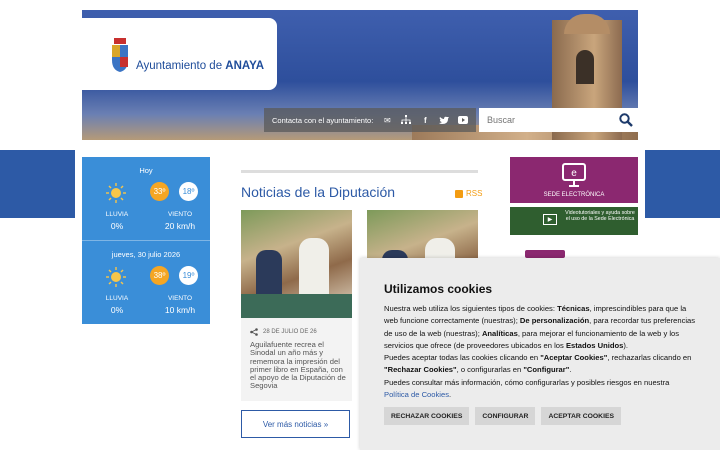  I want to click on more-news-button: Ver más noticias », so click(295, 424).